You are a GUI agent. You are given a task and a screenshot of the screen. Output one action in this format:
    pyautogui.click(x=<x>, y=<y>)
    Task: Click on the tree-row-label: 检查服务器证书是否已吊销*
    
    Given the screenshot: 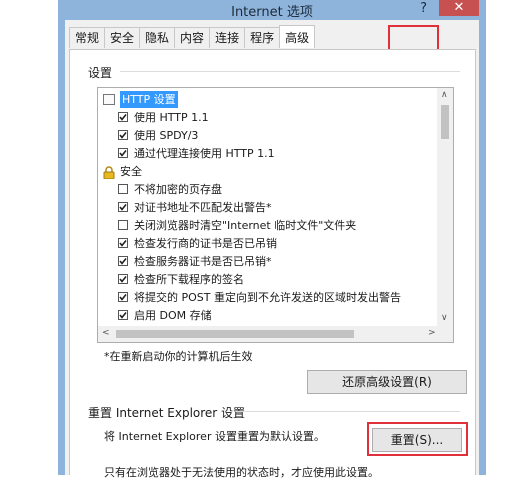 What is the action you would take?
    pyautogui.click(x=203, y=261)
    